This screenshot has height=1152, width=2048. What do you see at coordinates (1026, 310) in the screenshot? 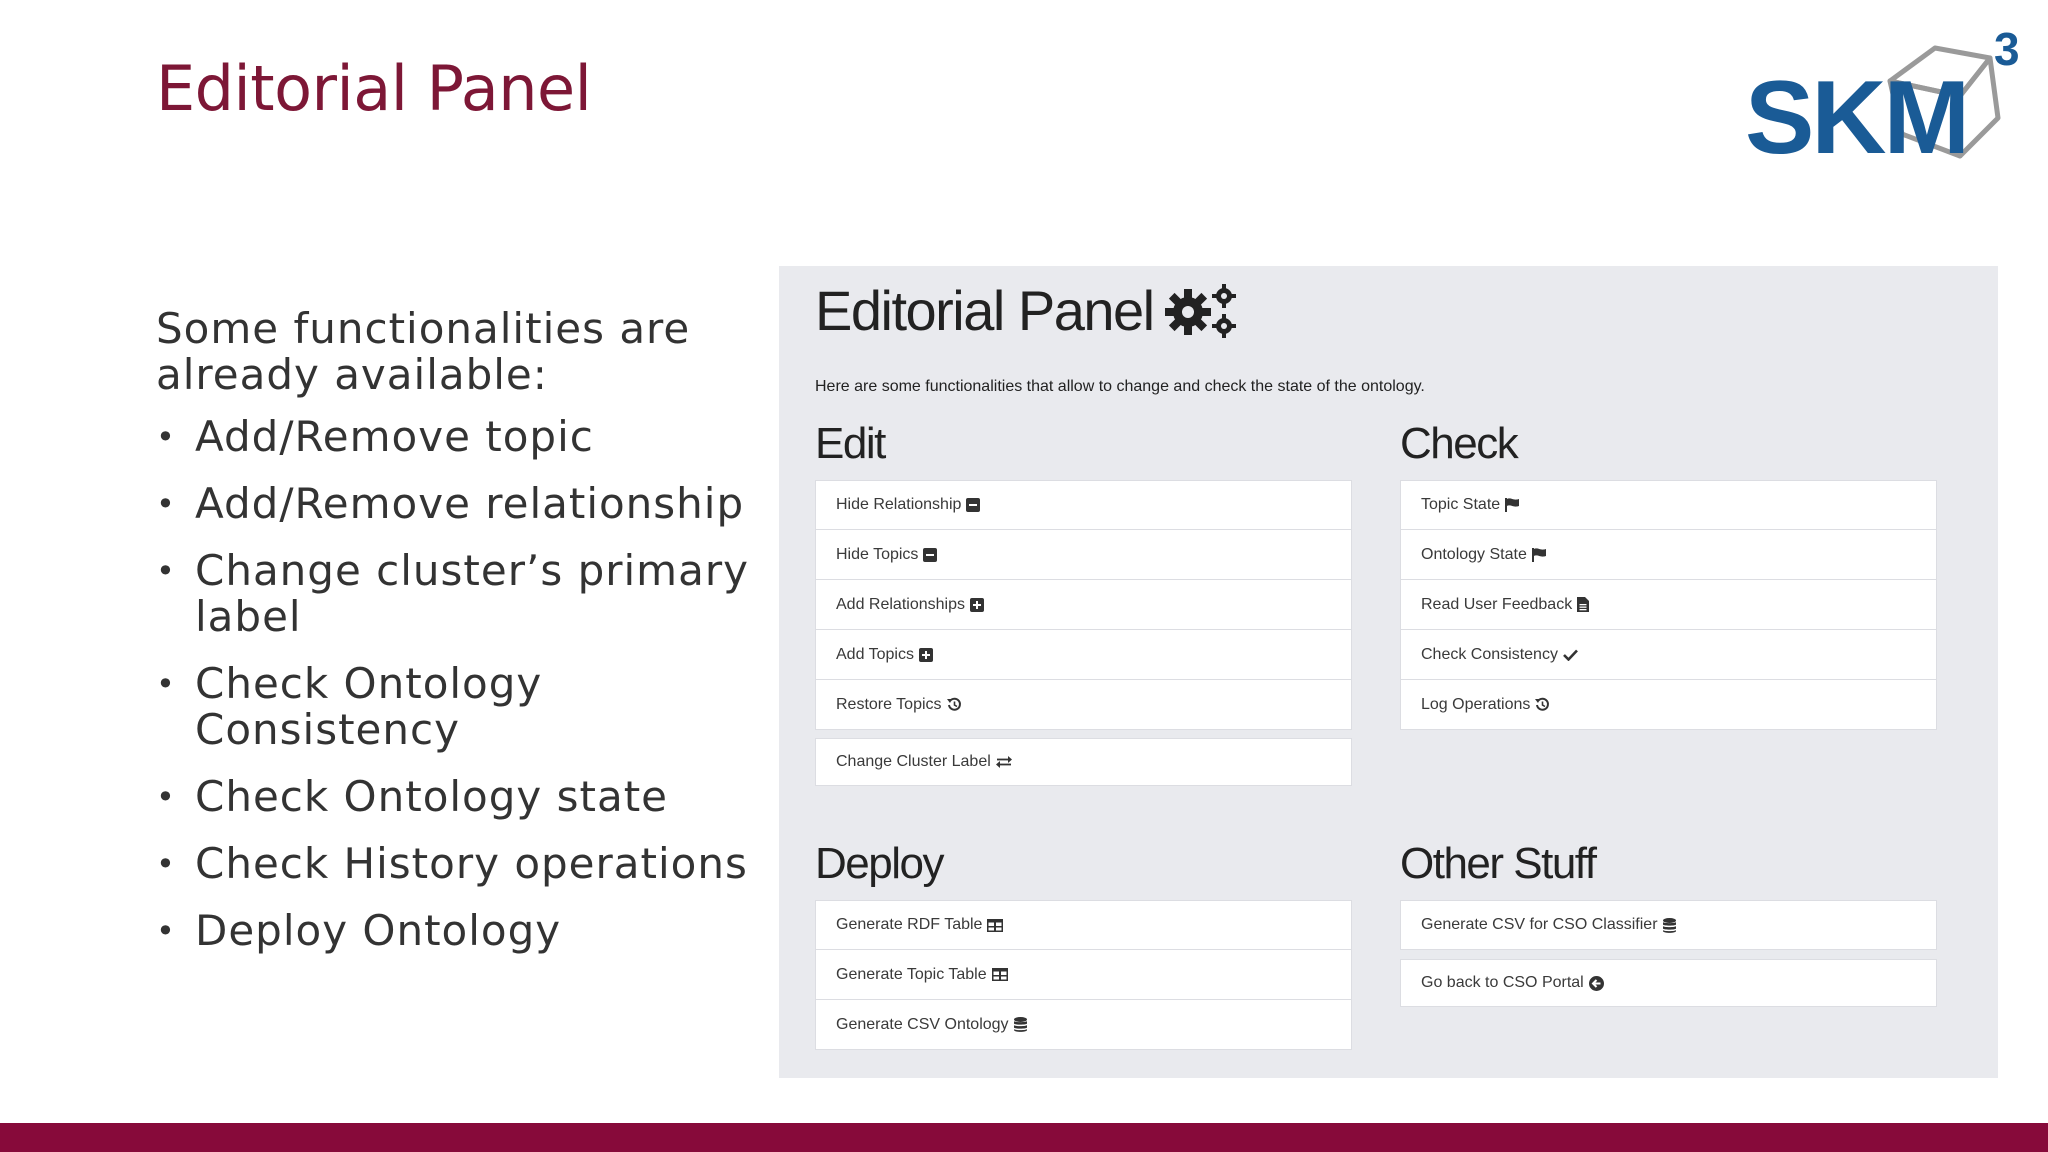
I see `panel-title: Editorial Panel` at bounding box center [1026, 310].